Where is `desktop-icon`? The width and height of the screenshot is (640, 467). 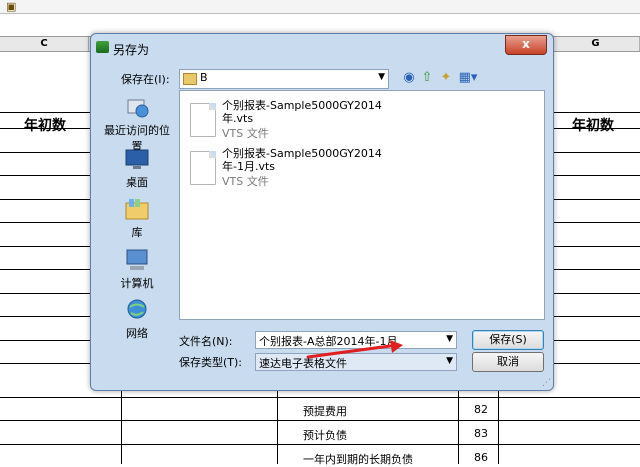 desktop-icon is located at coordinates (137, 159).